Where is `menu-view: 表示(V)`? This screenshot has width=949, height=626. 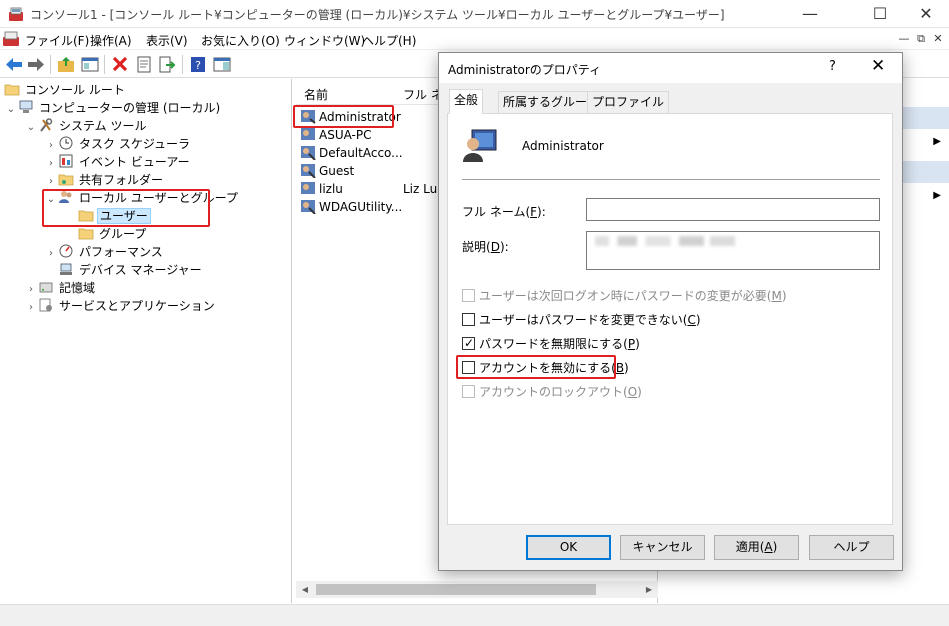 menu-view: 表示(V) is located at coordinates (167, 40).